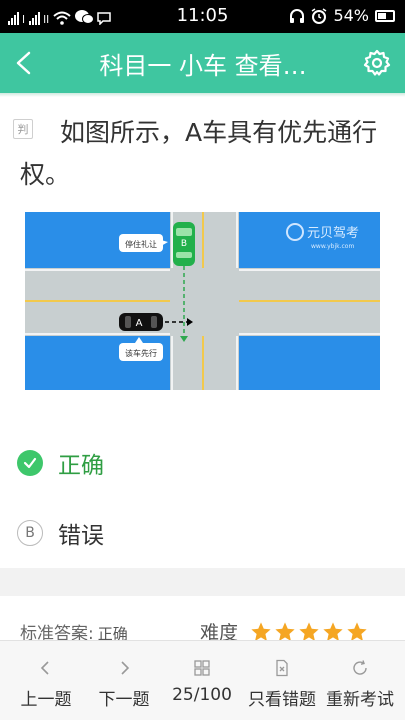 This screenshot has width=405, height=721. What do you see at coordinates (202, 95) in the screenshot?
I see `header-shadow` at bounding box center [202, 95].